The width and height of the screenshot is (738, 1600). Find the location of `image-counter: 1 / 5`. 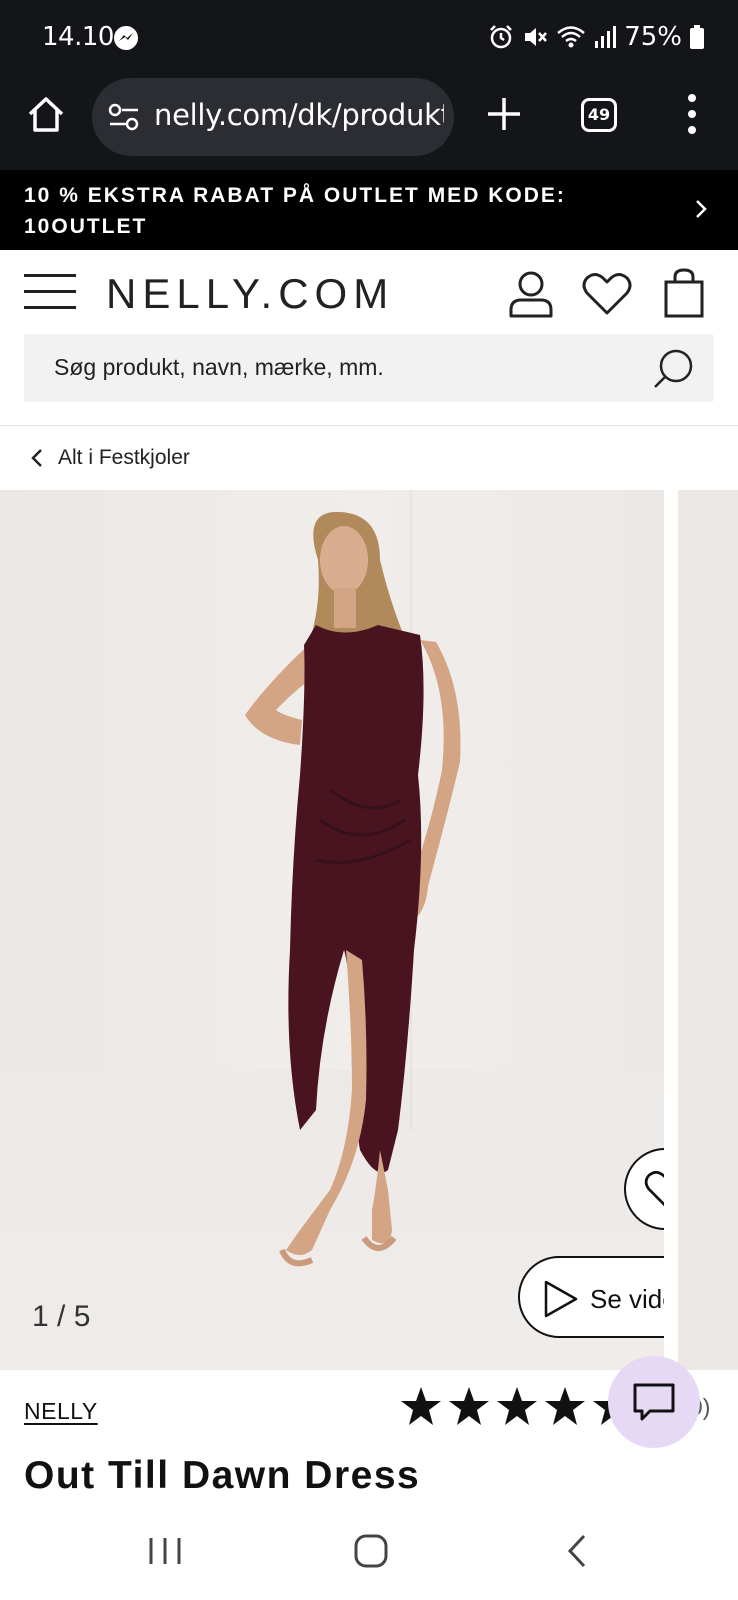

image-counter: 1 / 5 is located at coordinates (61, 1316).